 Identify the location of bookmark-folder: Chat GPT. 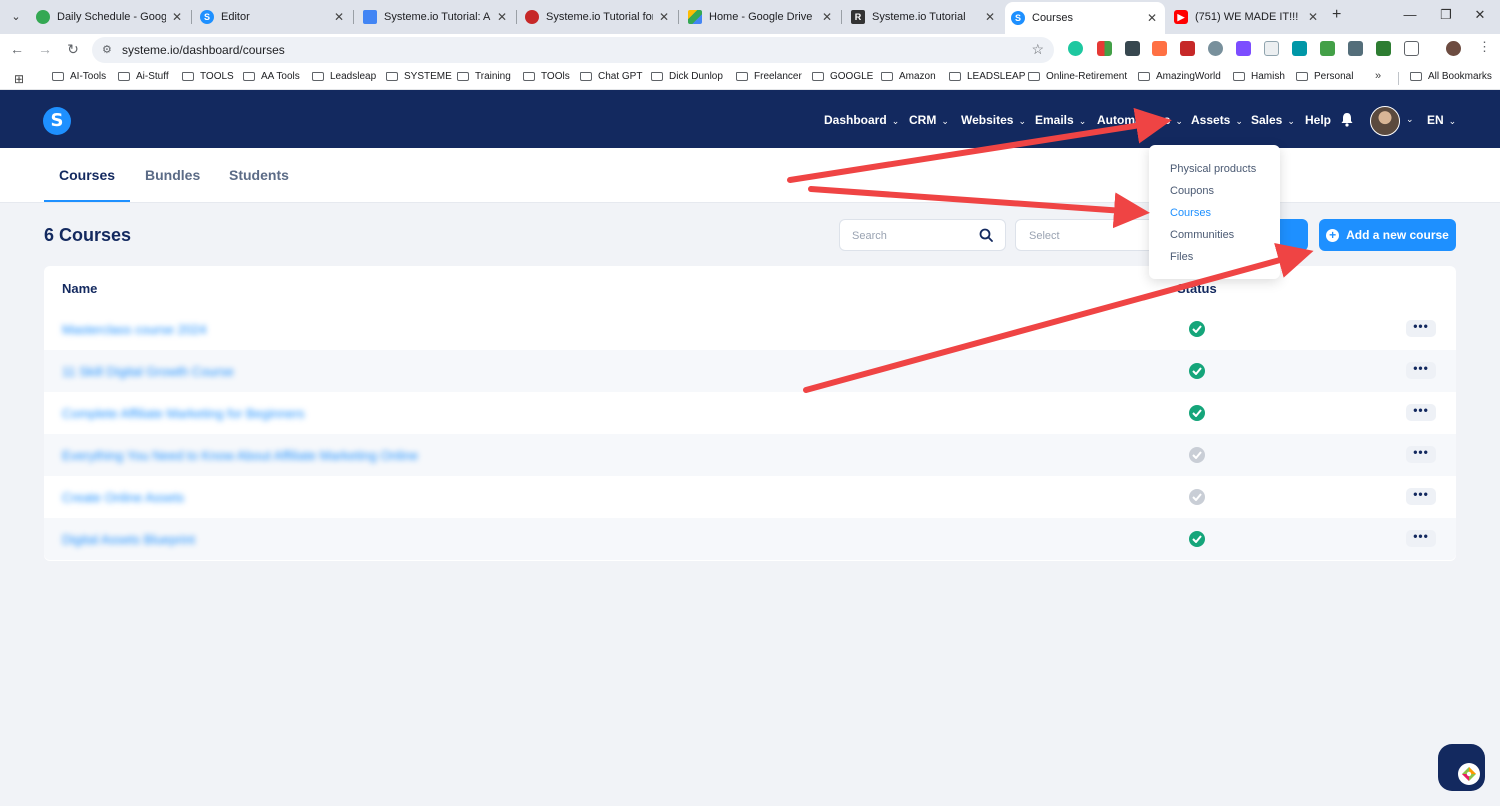
(611, 76).